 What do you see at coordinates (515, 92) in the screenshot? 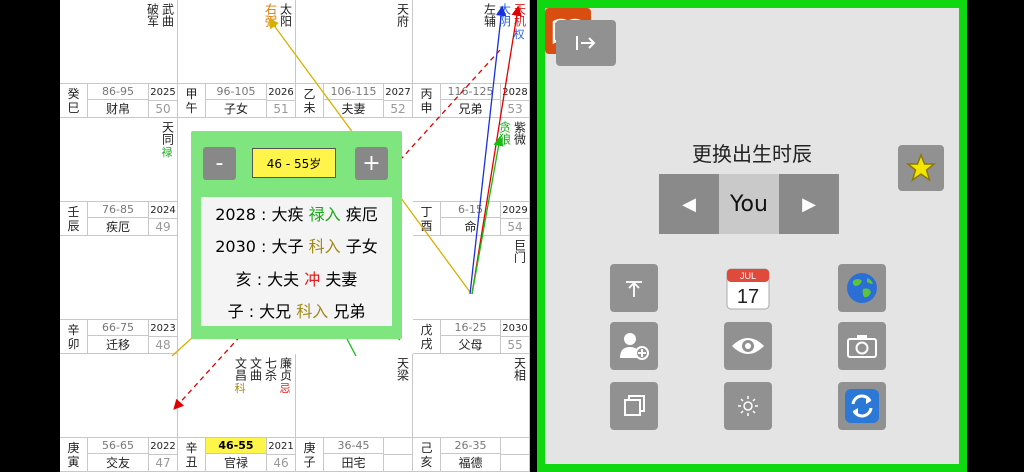
I see `year: 2028` at bounding box center [515, 92].